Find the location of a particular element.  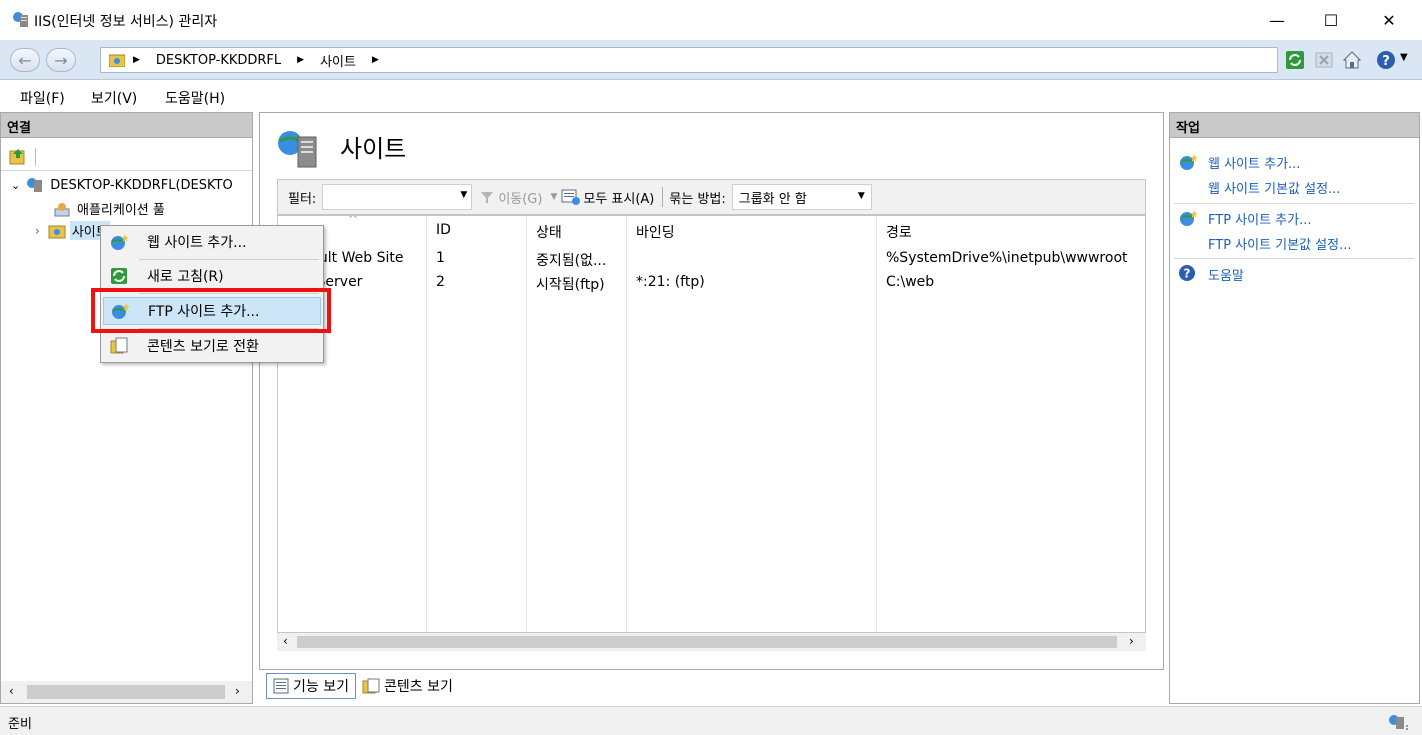

column-header-binding: 바인딩 is located at coordinates (655, 232).